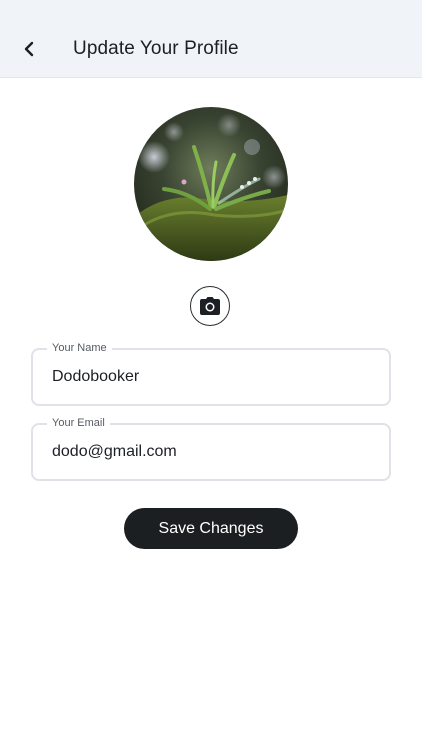 The image size is (422, 750). I want to click on name-input, so click(212, 377).